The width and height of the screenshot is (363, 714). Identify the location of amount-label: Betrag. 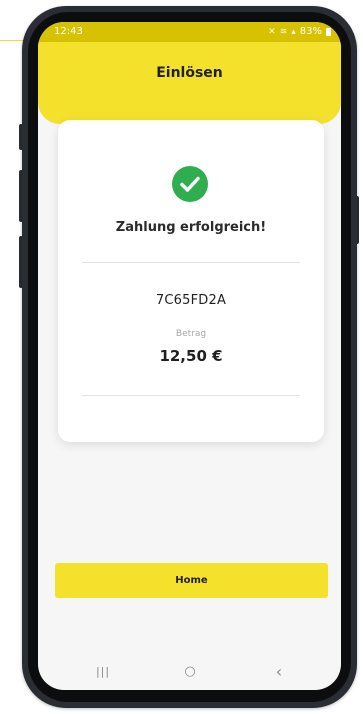
(191, 334).